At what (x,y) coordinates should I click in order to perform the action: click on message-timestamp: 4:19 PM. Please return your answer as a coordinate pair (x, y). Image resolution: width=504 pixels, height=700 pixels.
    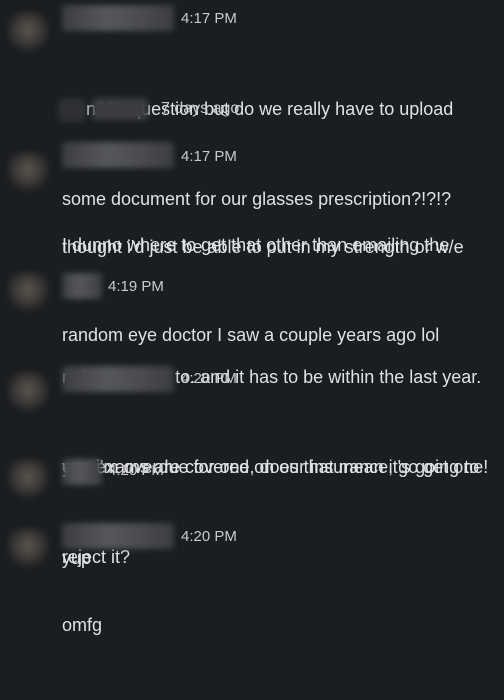
    Looking at the image, I should click on (136, 286).